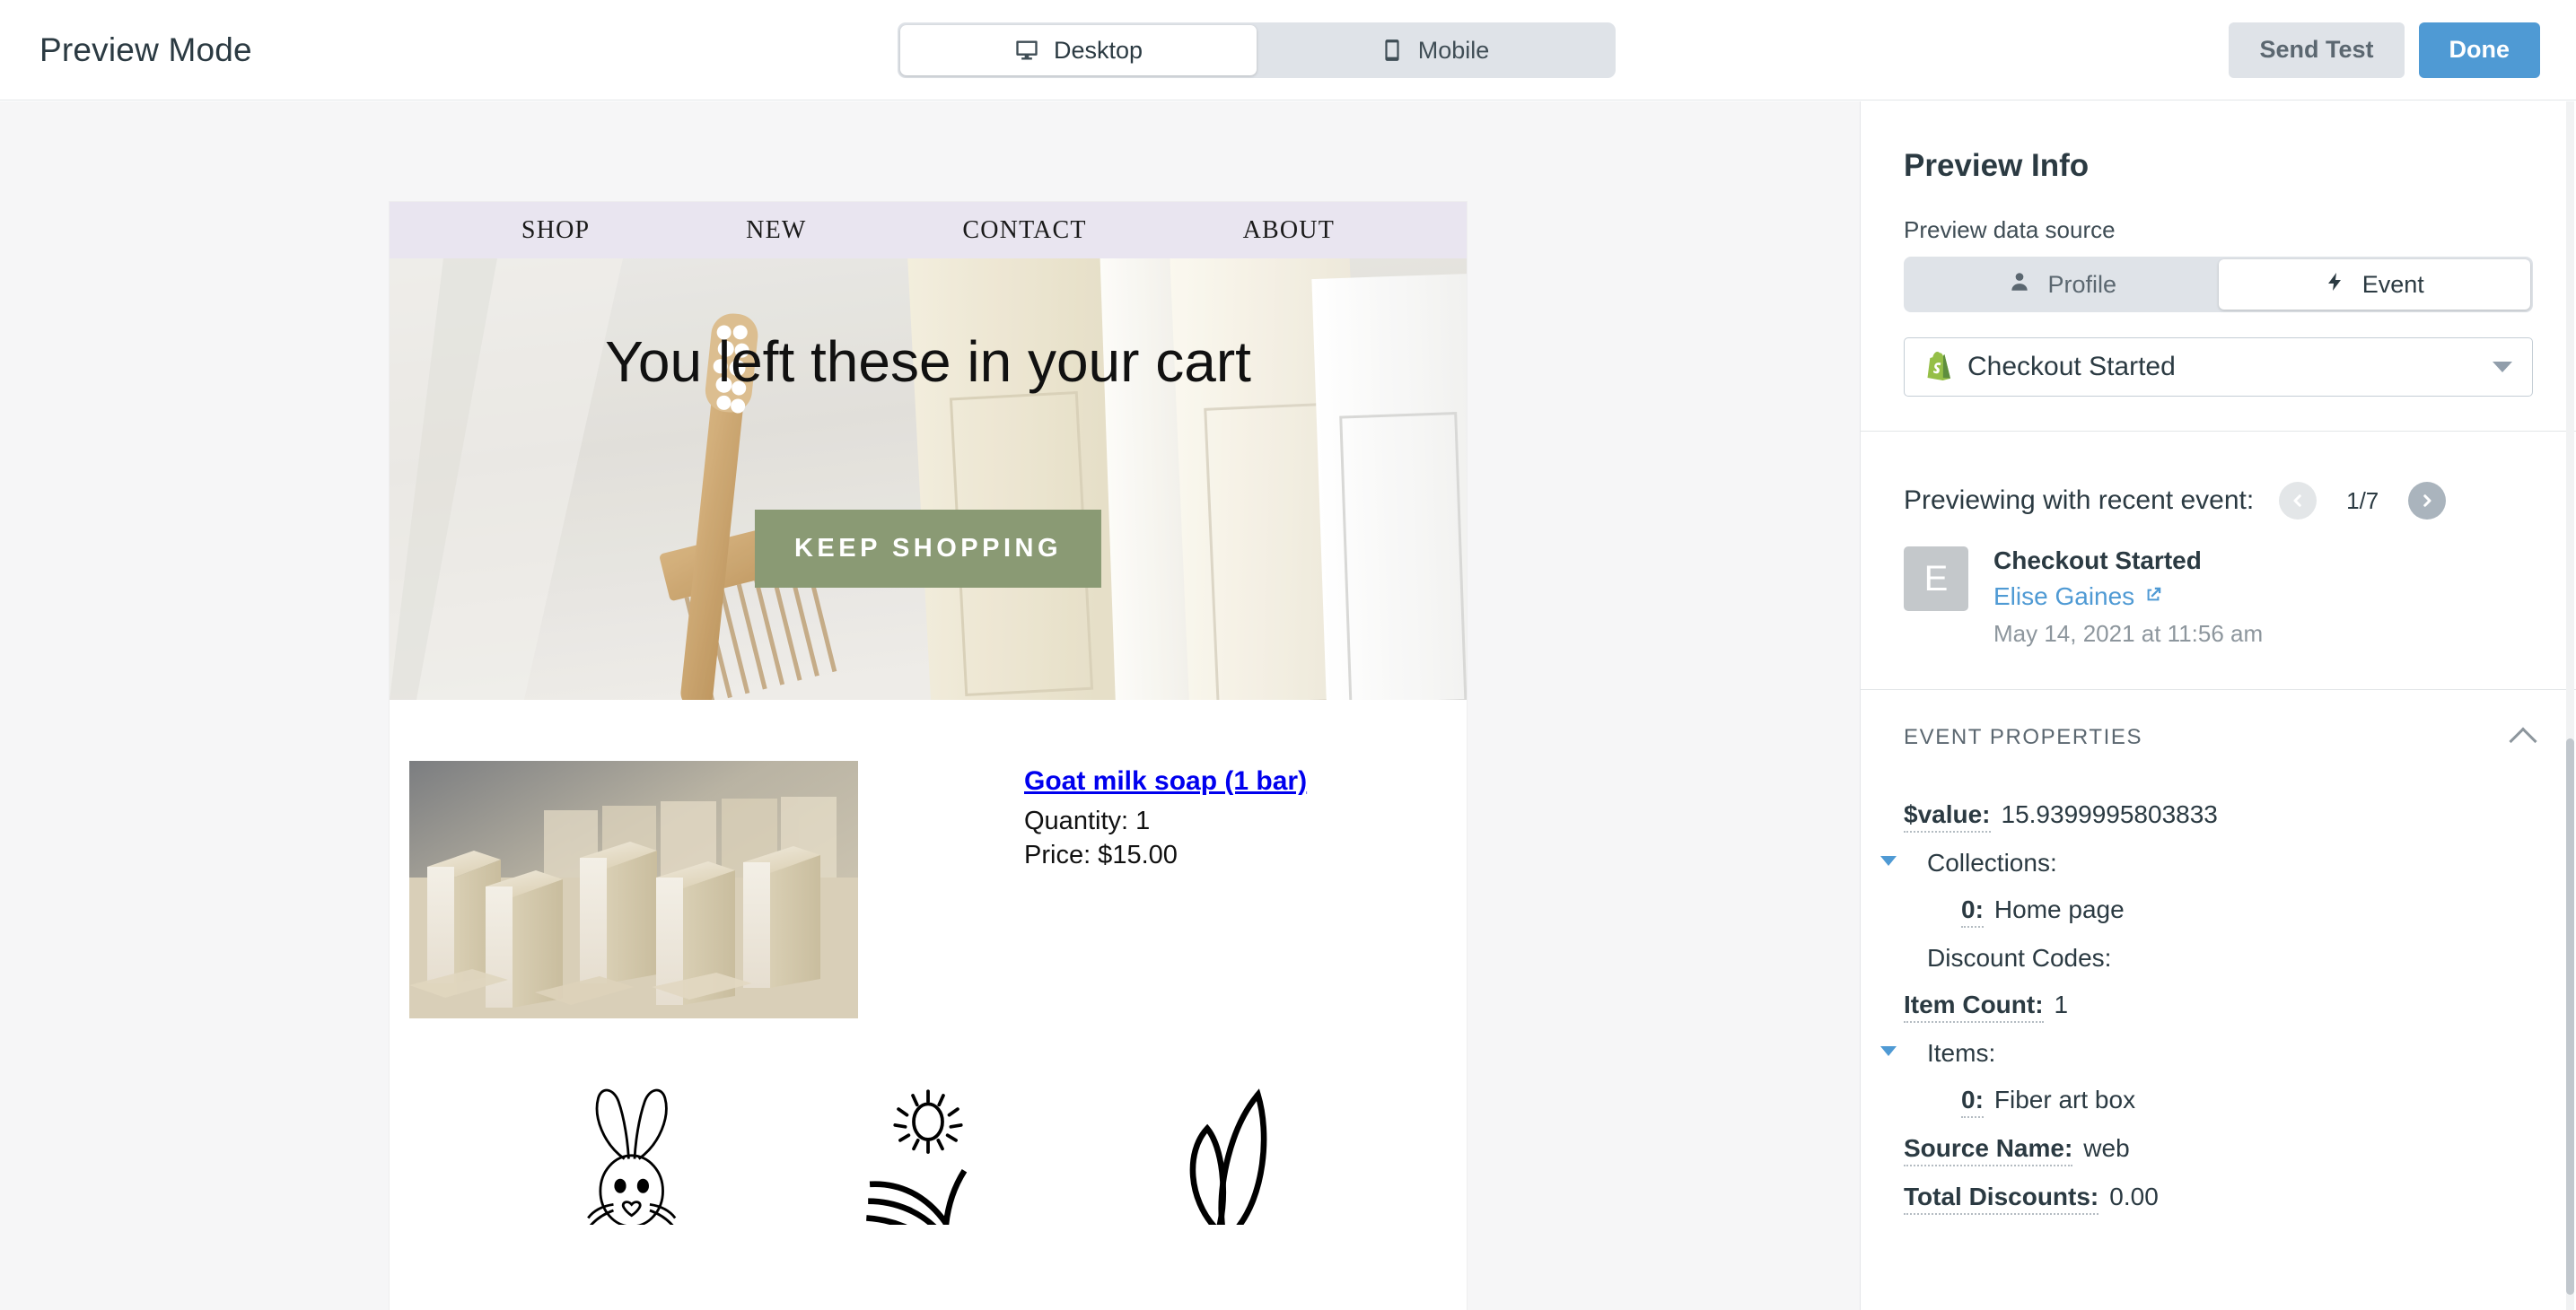  What do you see at coordinates (928, 362) in the screenshot?
I see `hero-headline: You left these in your cart` at bounding box center [928, 362].